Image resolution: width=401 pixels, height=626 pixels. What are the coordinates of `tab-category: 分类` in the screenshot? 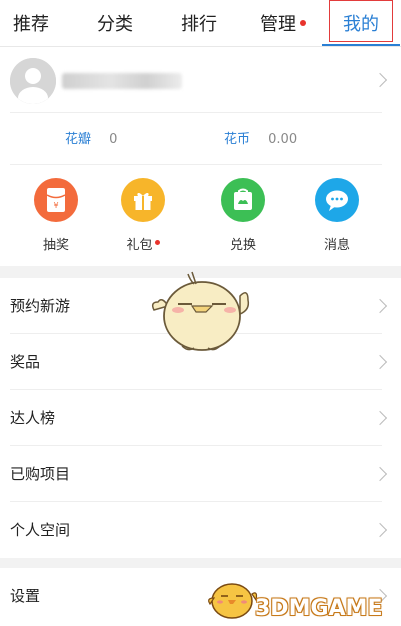 It's located at (115, 23).